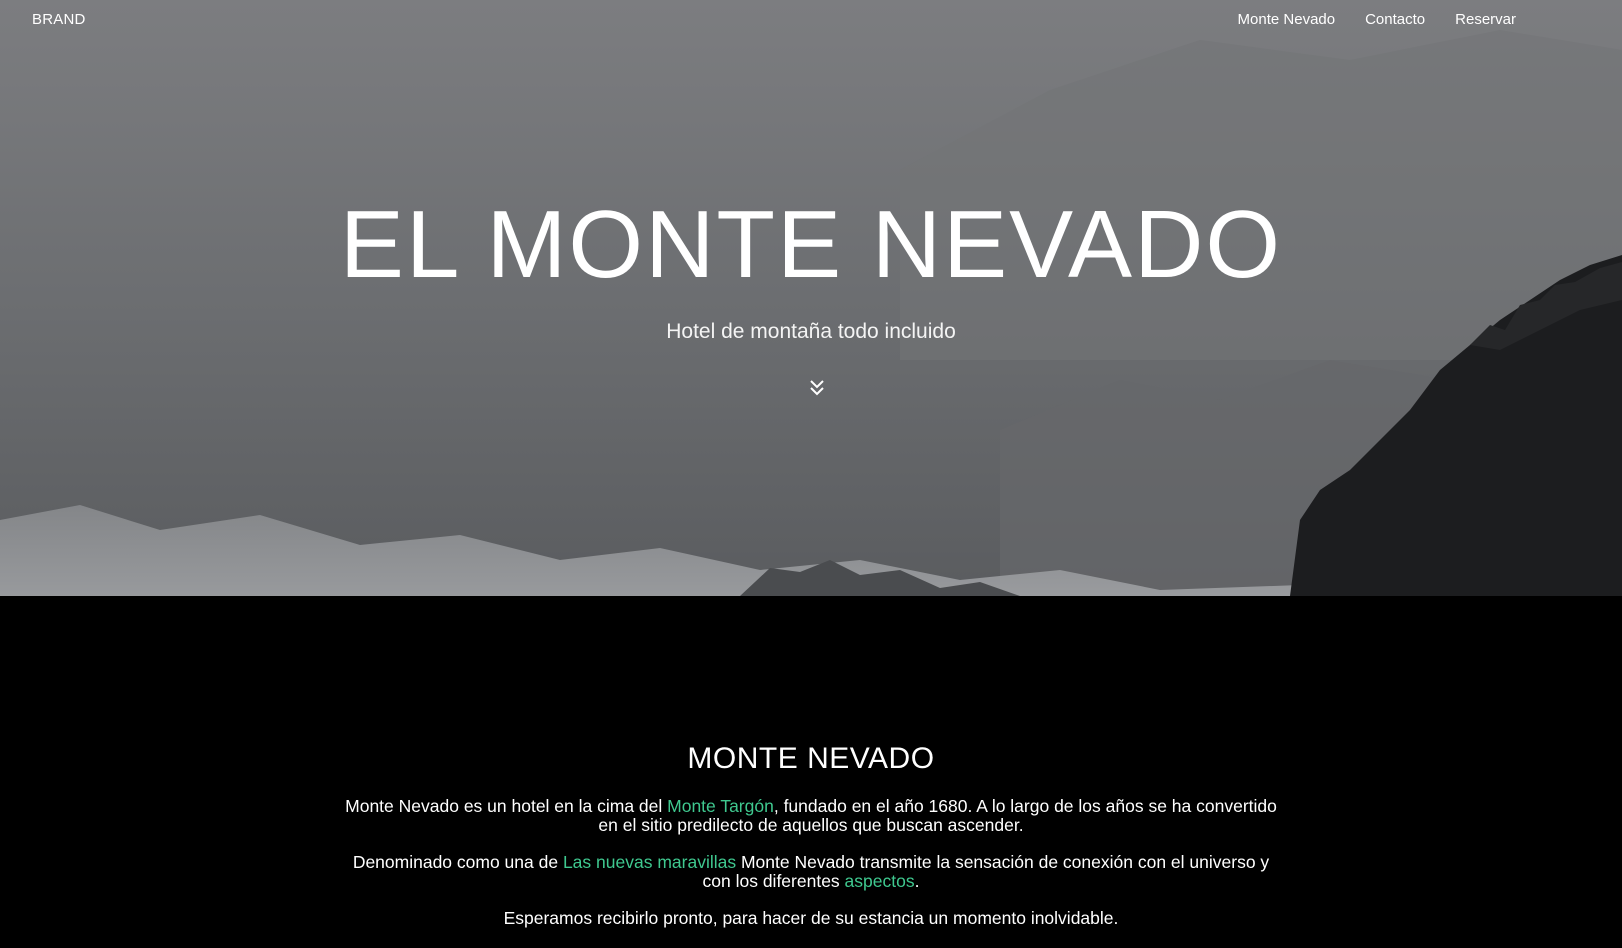  I want to click on double-chevron-down-icon, so click(817, 389).